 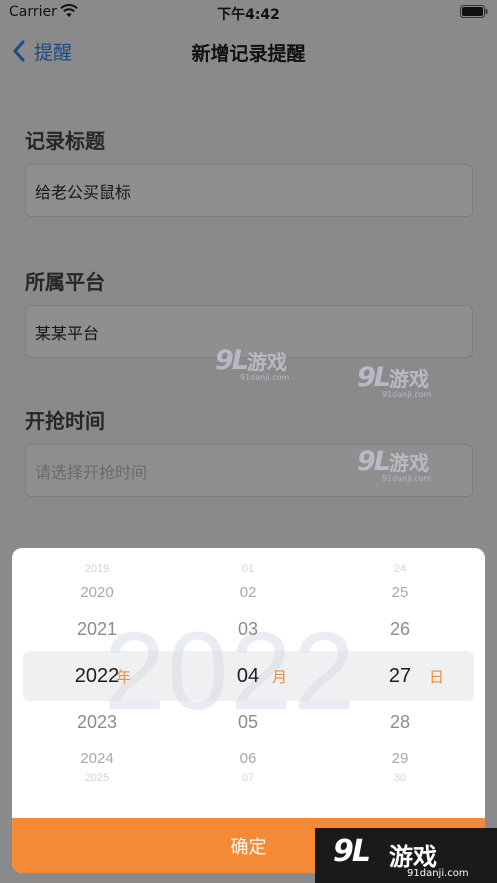 I want to click on month-option: 01, so click(x=248, y=569).